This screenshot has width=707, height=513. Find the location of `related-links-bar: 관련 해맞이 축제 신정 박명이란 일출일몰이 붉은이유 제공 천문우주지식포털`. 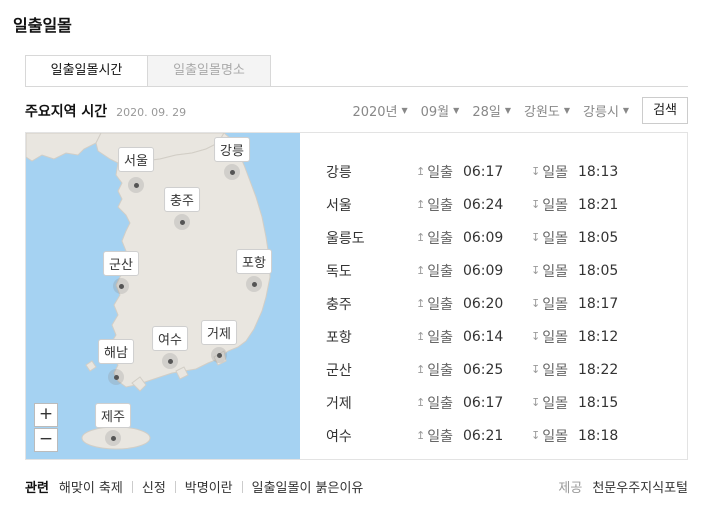

related-links-bar: 관련 해맞이 축제 신정 박명이란 일출일몰이 붉은이유 제공 천문우주지식포털 is located at coordinates (356, 486).